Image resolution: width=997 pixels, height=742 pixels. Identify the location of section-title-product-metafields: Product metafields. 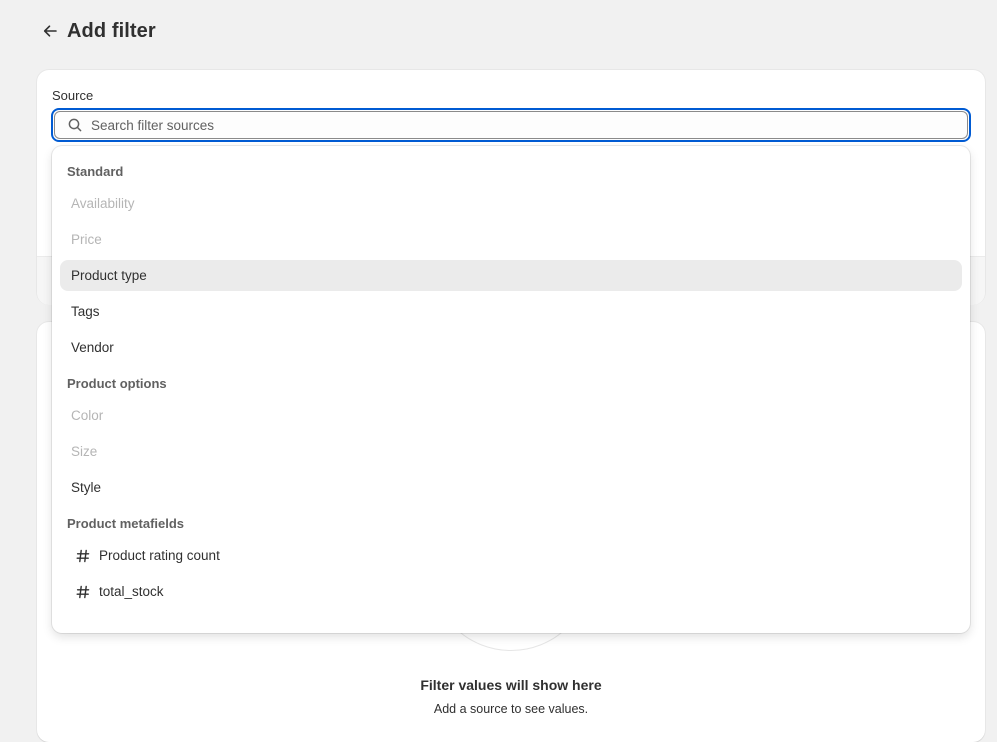
(126, 523).